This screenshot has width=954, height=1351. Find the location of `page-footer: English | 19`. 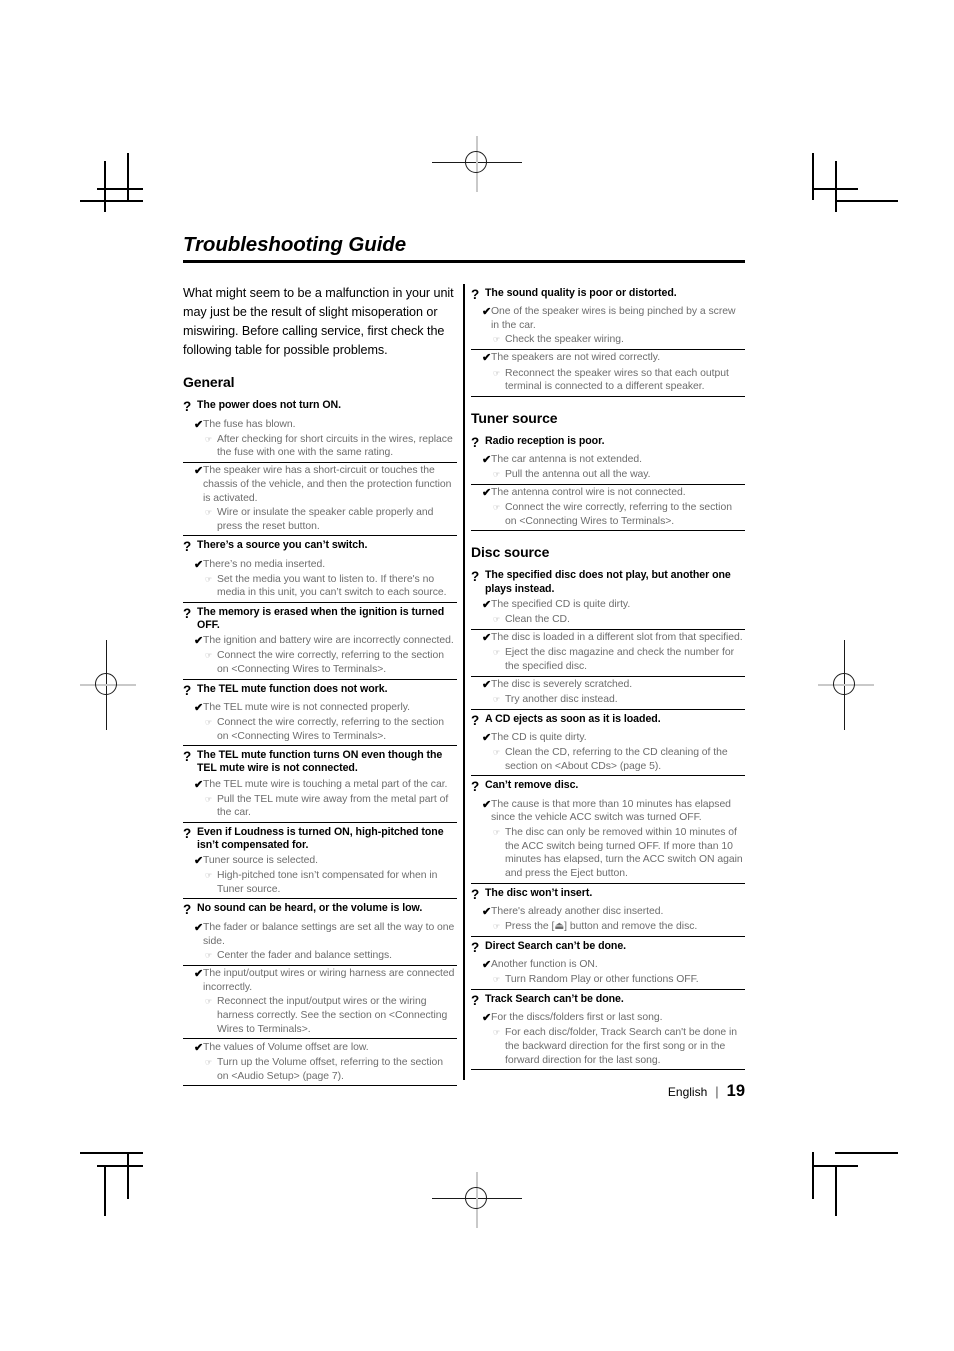

page-footer: English | 19 is located at coordinates (464, 1091).